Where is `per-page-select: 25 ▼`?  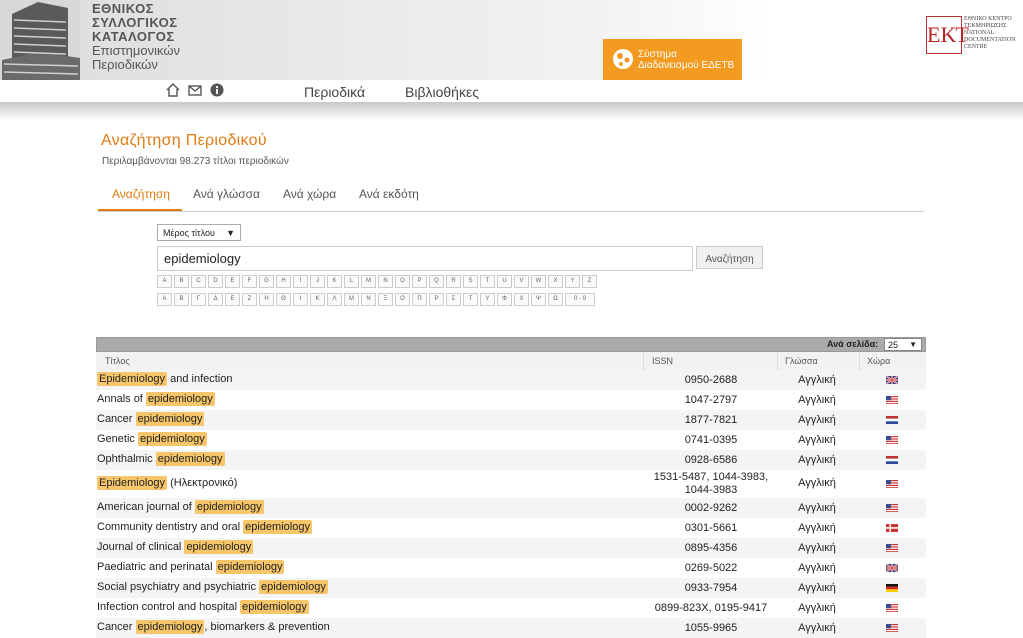
per-page-select: 25 ▼ is located at coordinates (903, 344).